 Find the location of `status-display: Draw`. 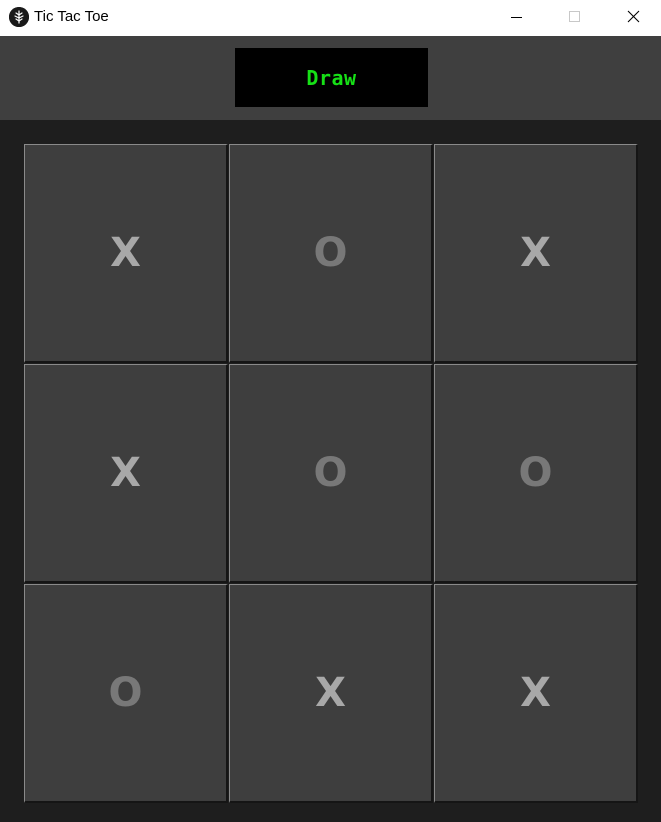

status-display: Draw is located at coordinates (331, 77).